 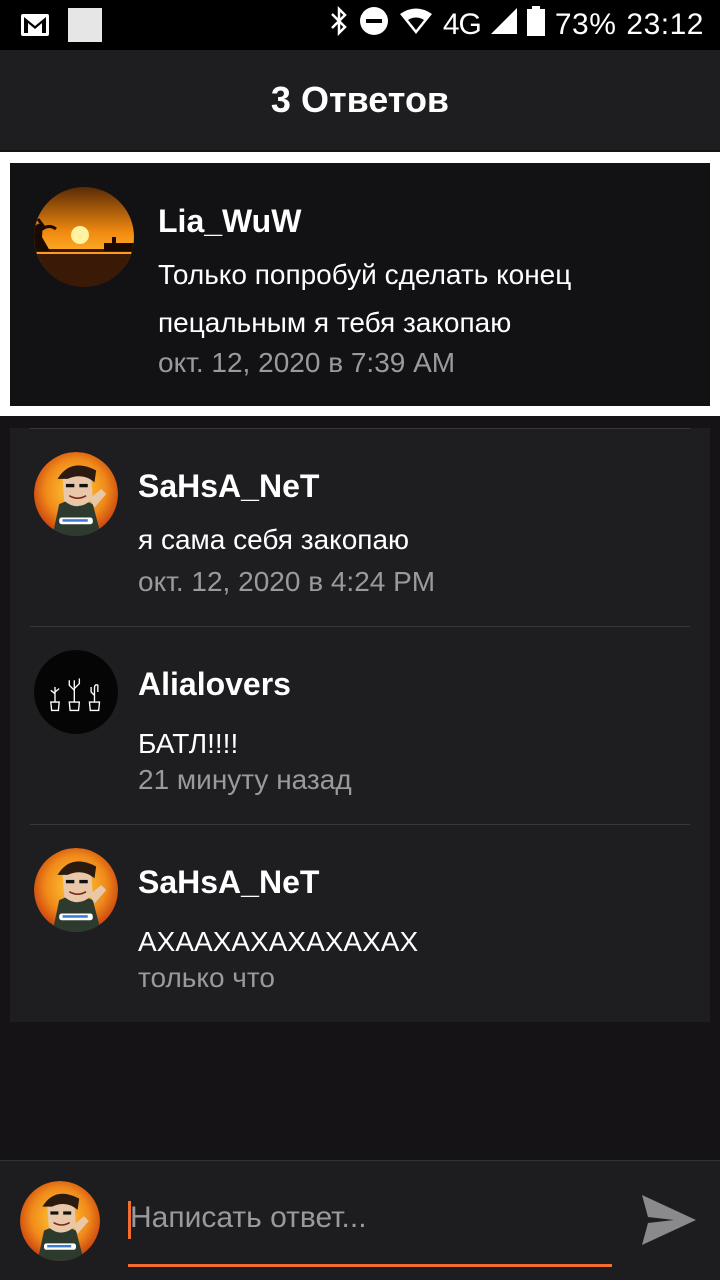 What do you see at coordinates (287, 581) in the screenshot?
I see `reply-timestamp: окт. 12, 2020 в 4:24 PM` at bounding box center [287, 581].